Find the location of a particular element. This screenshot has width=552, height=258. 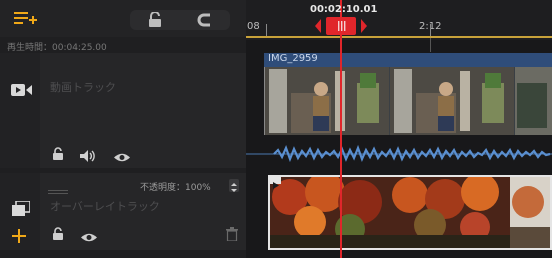

speaker-icon is located at coordinates (88, 154).